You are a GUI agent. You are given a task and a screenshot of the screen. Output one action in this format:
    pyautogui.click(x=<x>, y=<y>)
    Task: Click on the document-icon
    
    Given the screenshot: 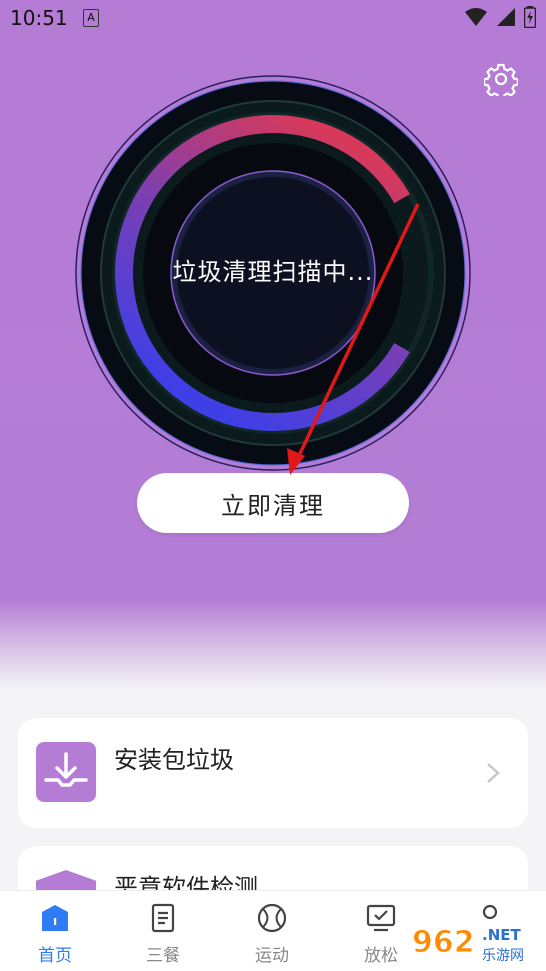 What is the action you would take?
    pyautogui.click(x=163, y=918)
    